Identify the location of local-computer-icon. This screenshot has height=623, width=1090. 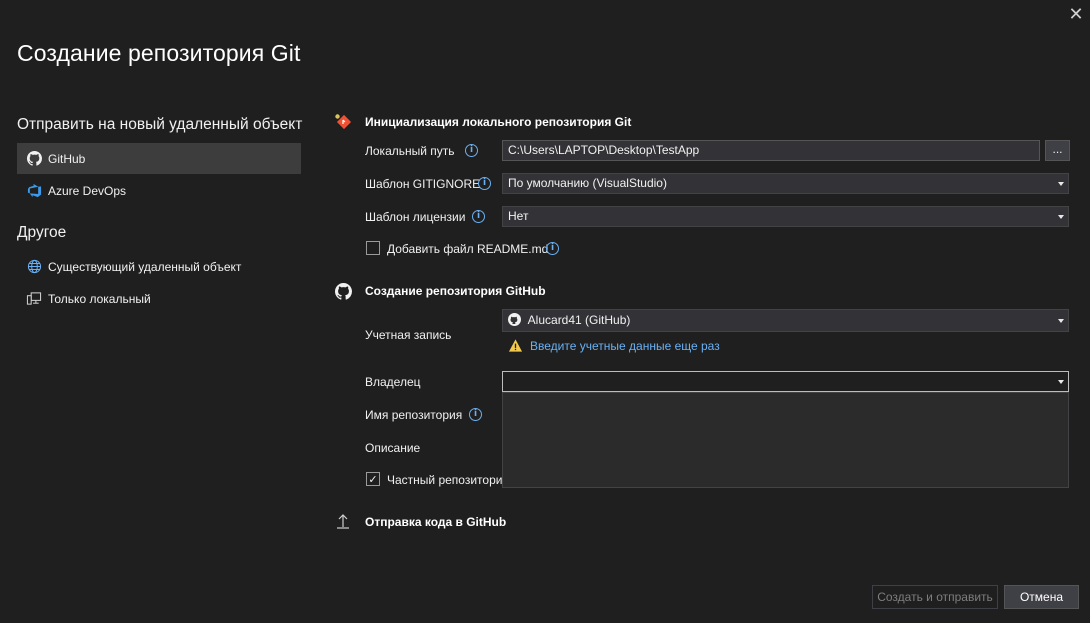
(34, 299).